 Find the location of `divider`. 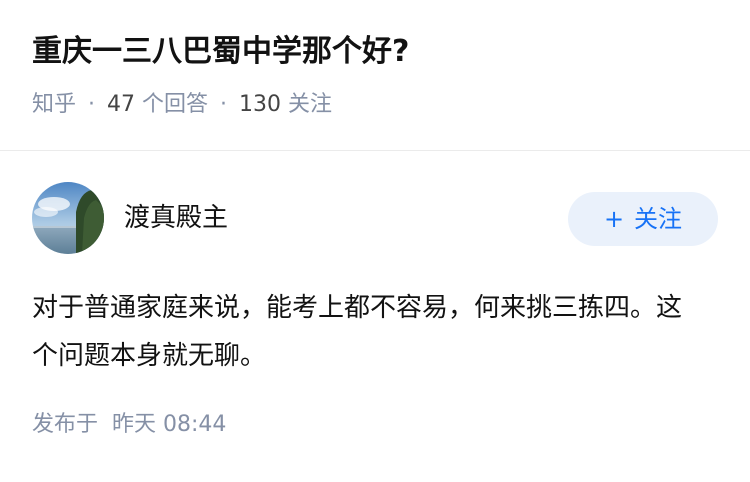

divider is located at coordinates (375, 150).